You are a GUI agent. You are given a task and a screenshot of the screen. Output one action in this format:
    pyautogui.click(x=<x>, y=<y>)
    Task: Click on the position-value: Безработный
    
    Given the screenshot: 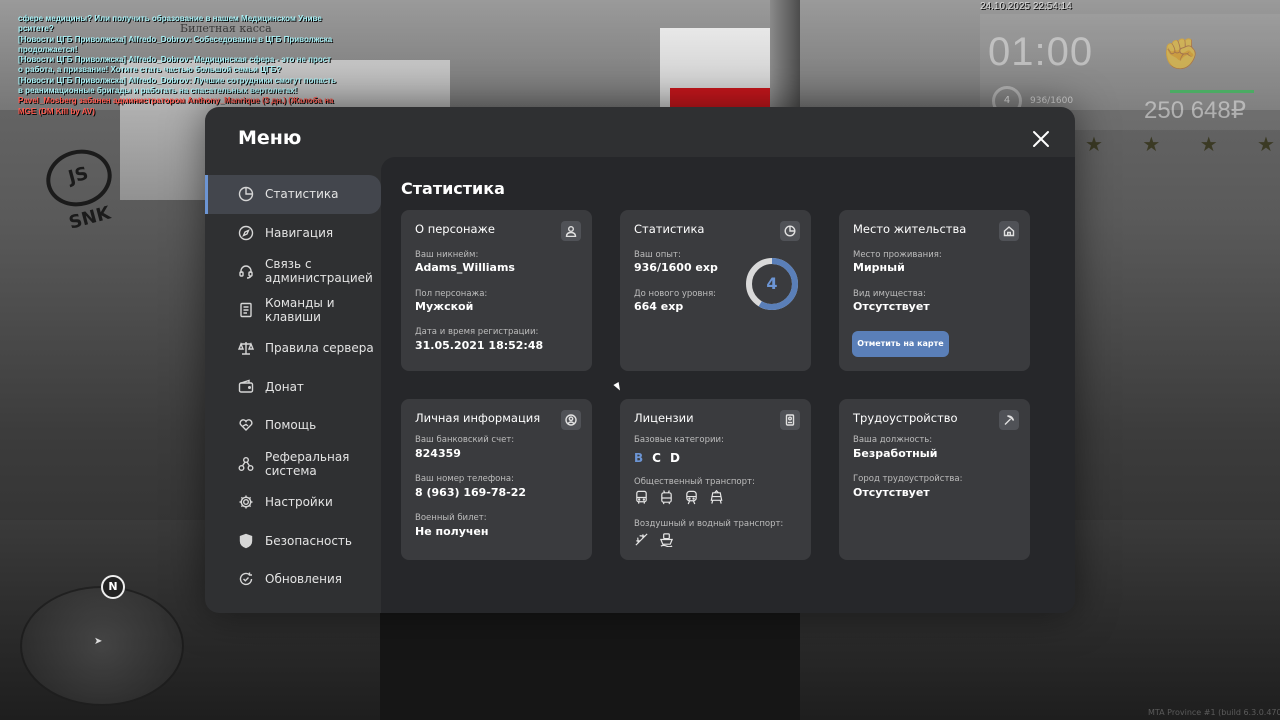 What is the action you would take?
    pyautogui.click(x=895, y=453)
    